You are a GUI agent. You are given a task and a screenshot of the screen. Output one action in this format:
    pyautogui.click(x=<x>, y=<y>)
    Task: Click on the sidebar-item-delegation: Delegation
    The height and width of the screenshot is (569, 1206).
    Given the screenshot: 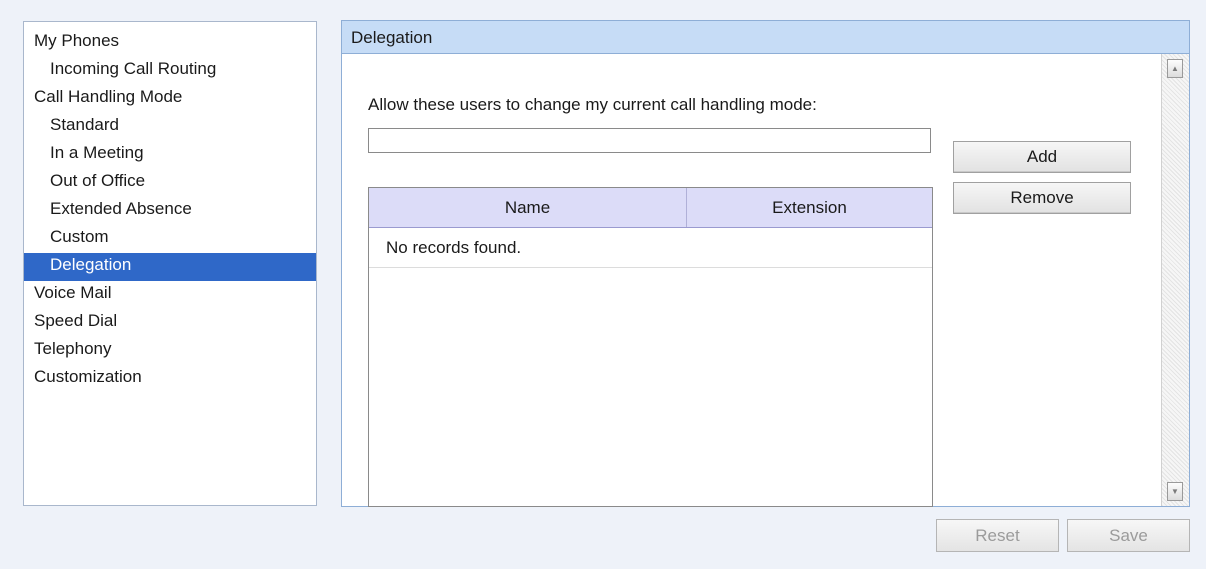 What is the action you would take?
    pyautogui.click(x=170, y=267)
    